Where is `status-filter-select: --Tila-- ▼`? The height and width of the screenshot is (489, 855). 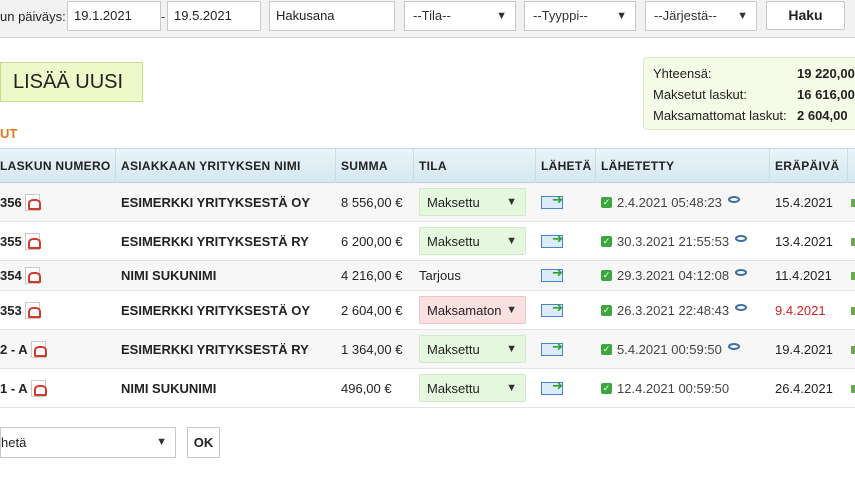 status-filter-select: --Tila-- ▼ is located at coordinates (460, 16).